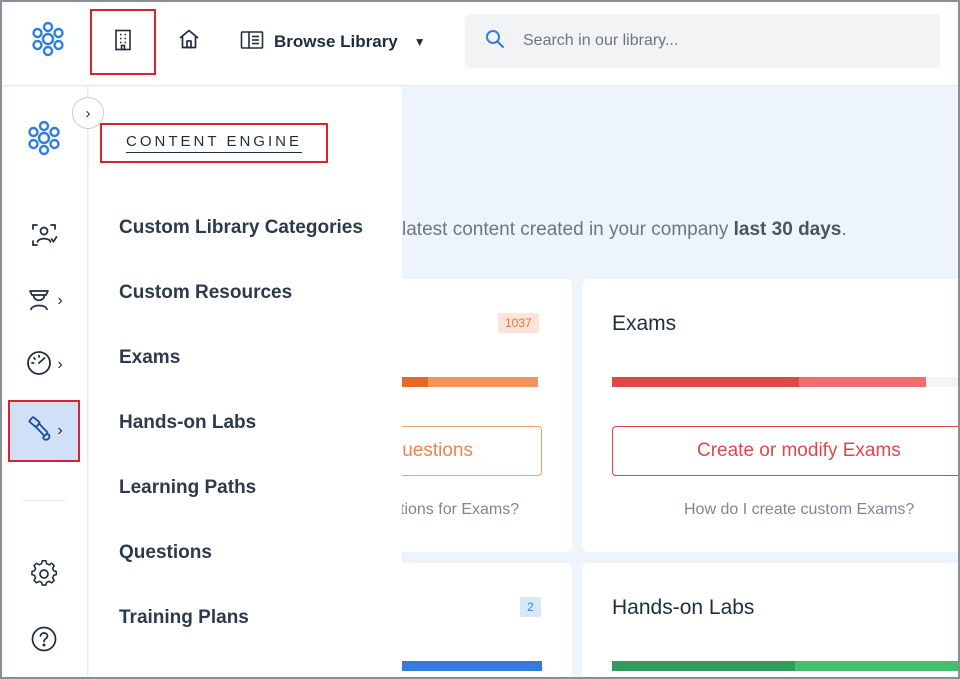  I want to click on app-logo-icon, so click(48, 39).